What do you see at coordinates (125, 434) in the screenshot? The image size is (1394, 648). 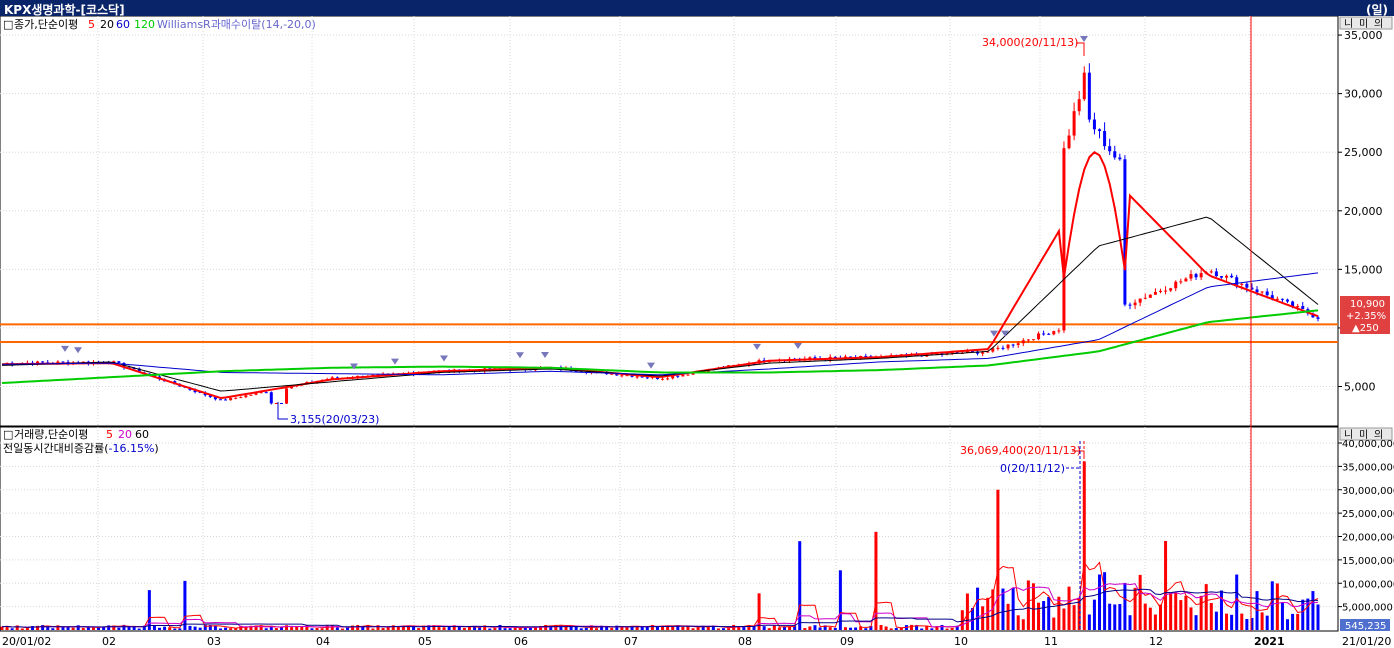 I see `volume-legend-ma20: 20` at bounding box center [125, 434].